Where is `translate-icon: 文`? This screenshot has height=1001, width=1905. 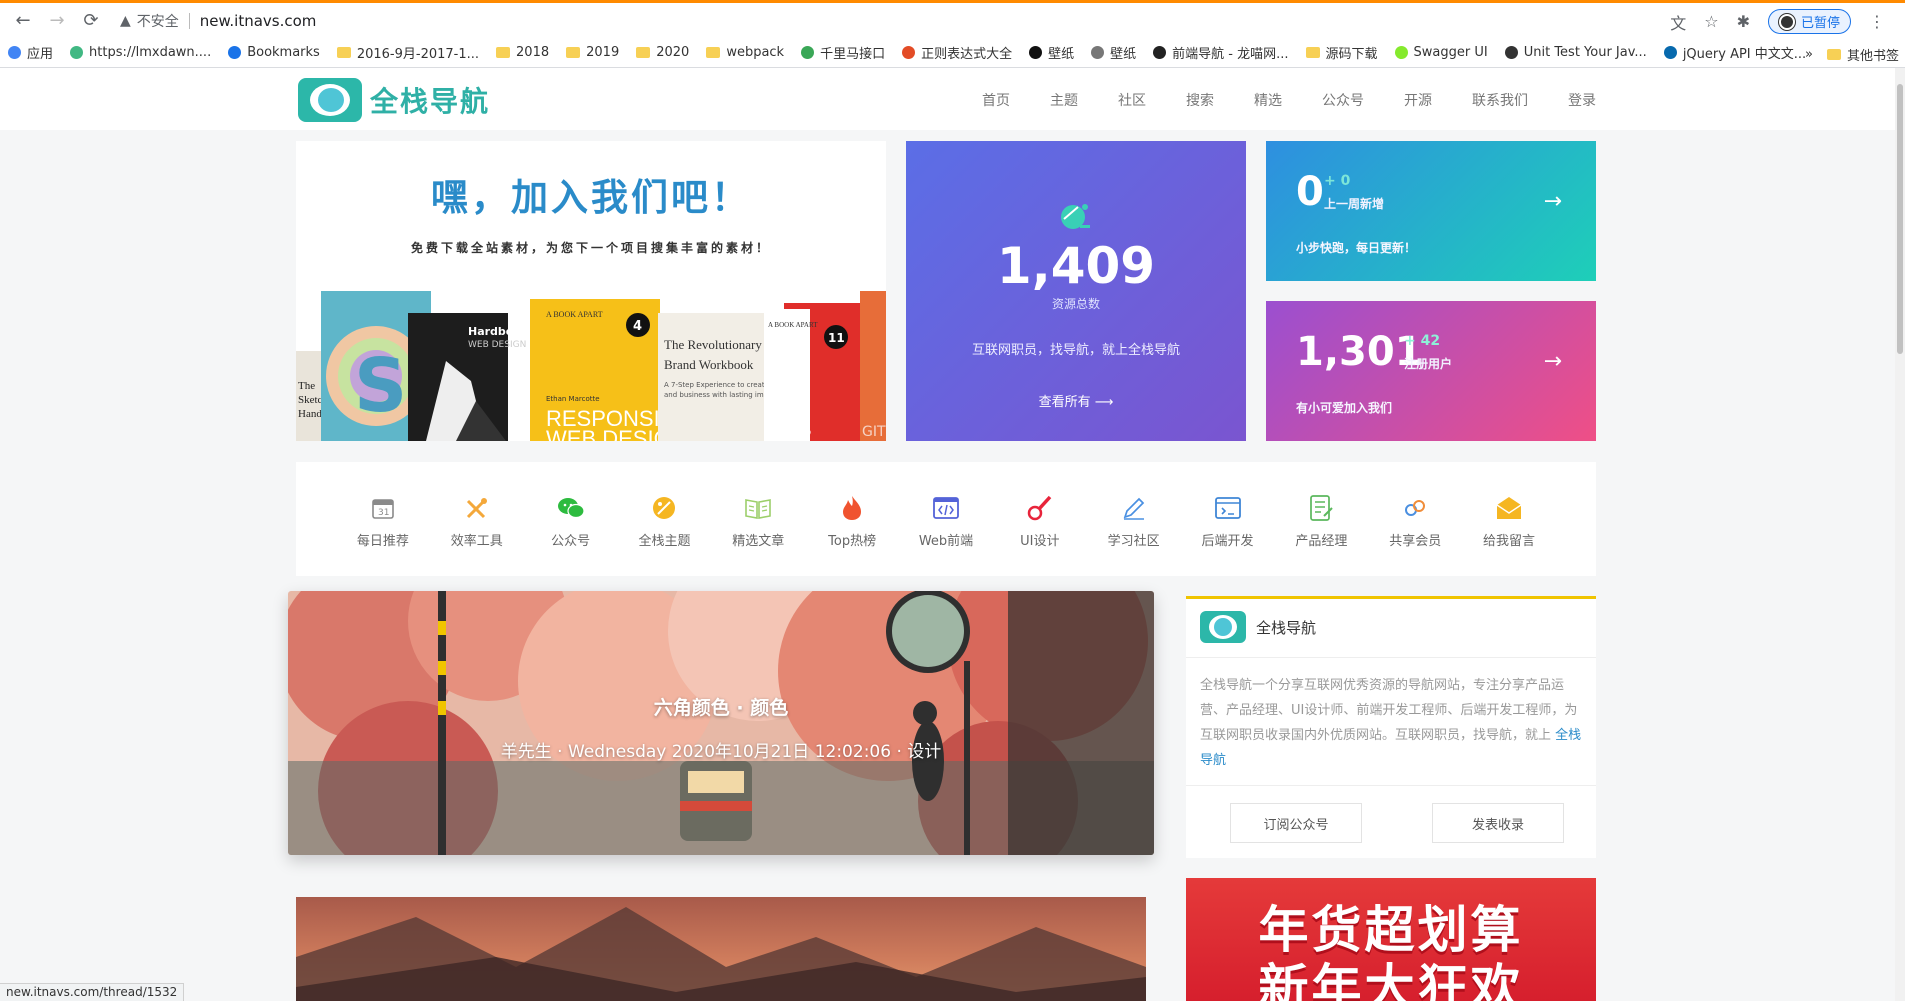
translate-icon: 文 is located at coordinates (1678, 22).